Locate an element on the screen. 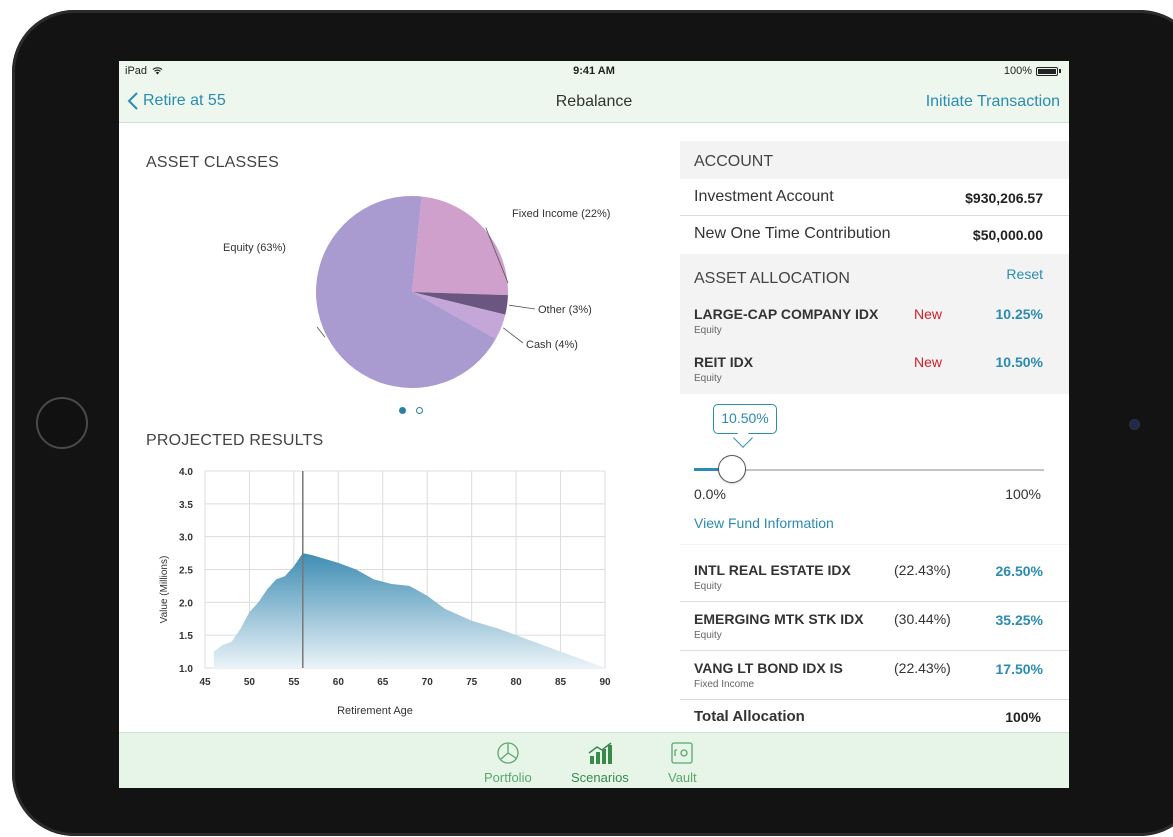  x-tick-label: 60 is located at coordinates (339, 682).